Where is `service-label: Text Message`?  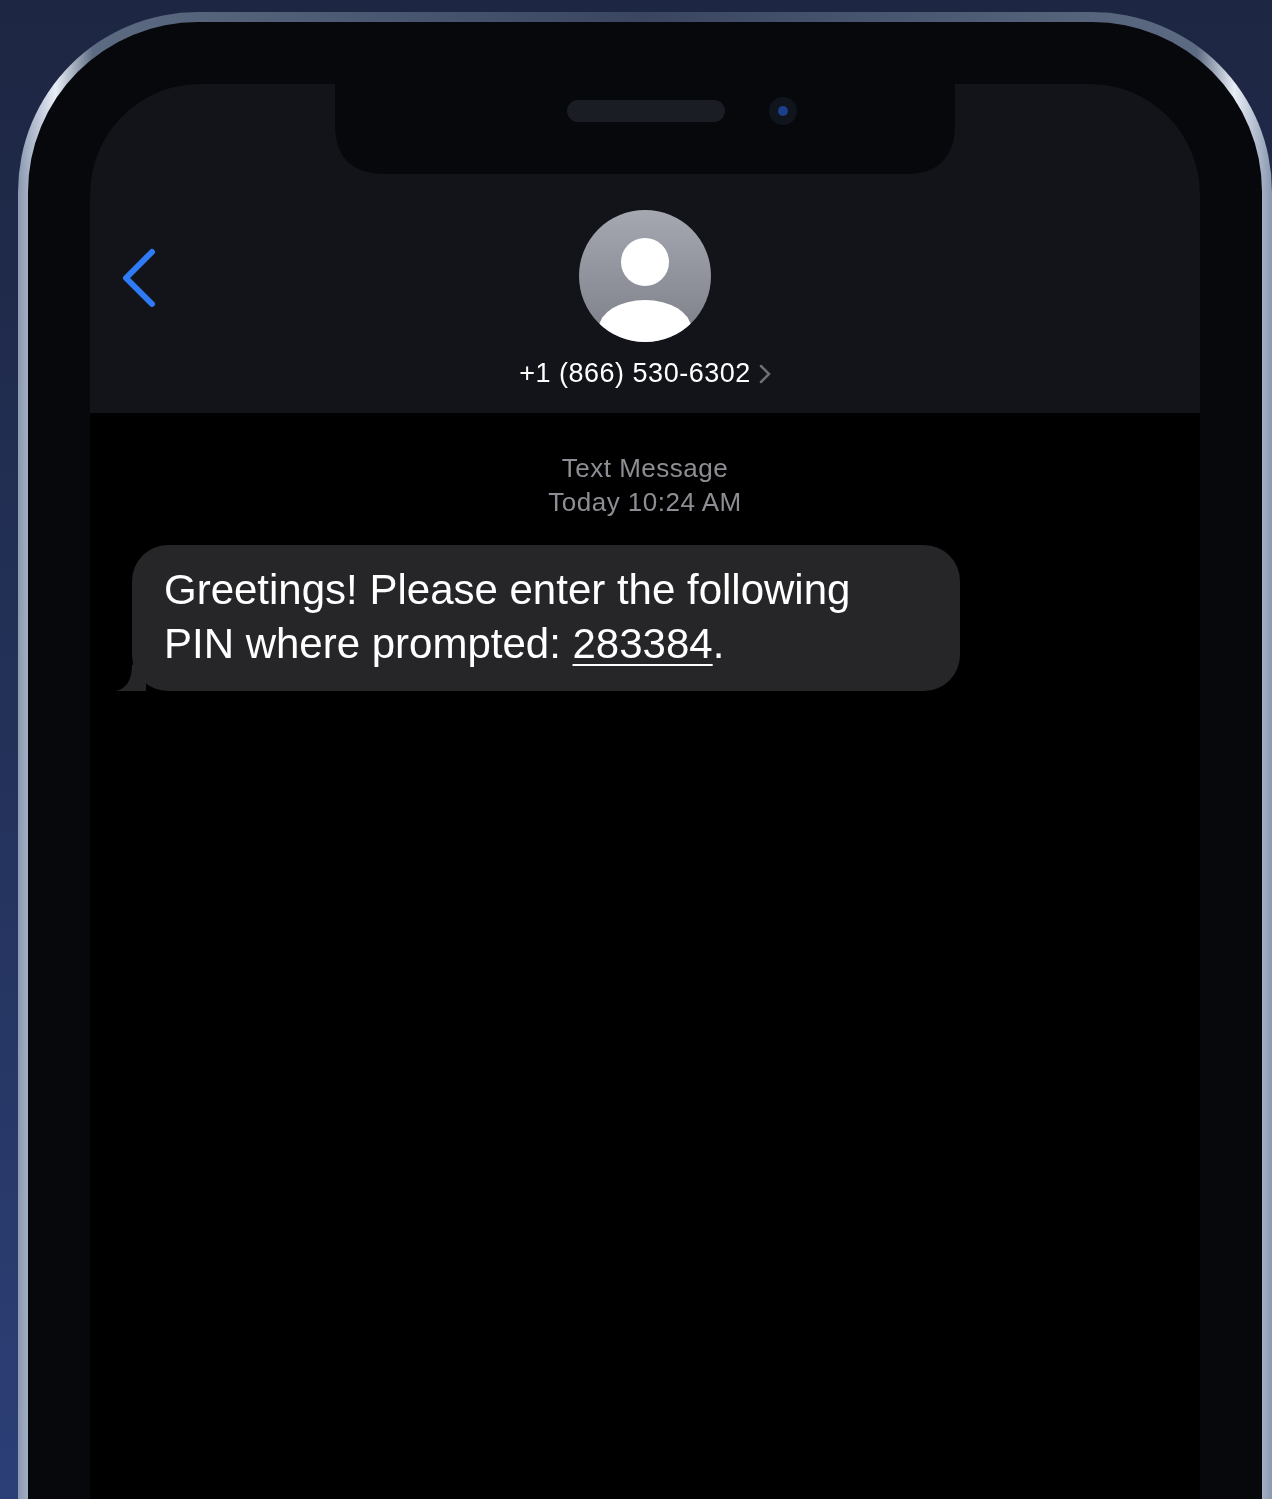
service-label: Text Message is located at coordinates (645, 468).